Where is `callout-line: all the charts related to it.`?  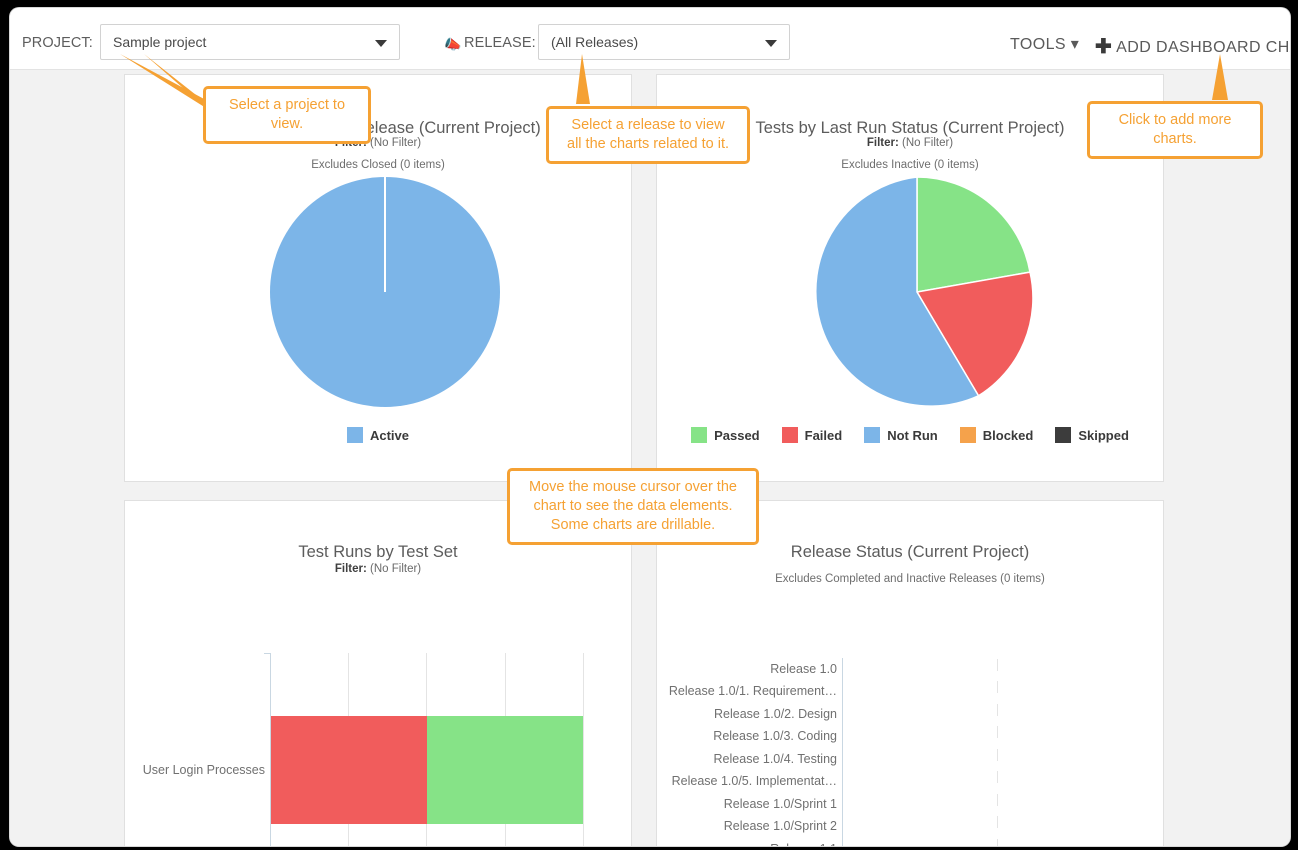 callout-line: all the charts related to it. is located at coordinates (648, 144).